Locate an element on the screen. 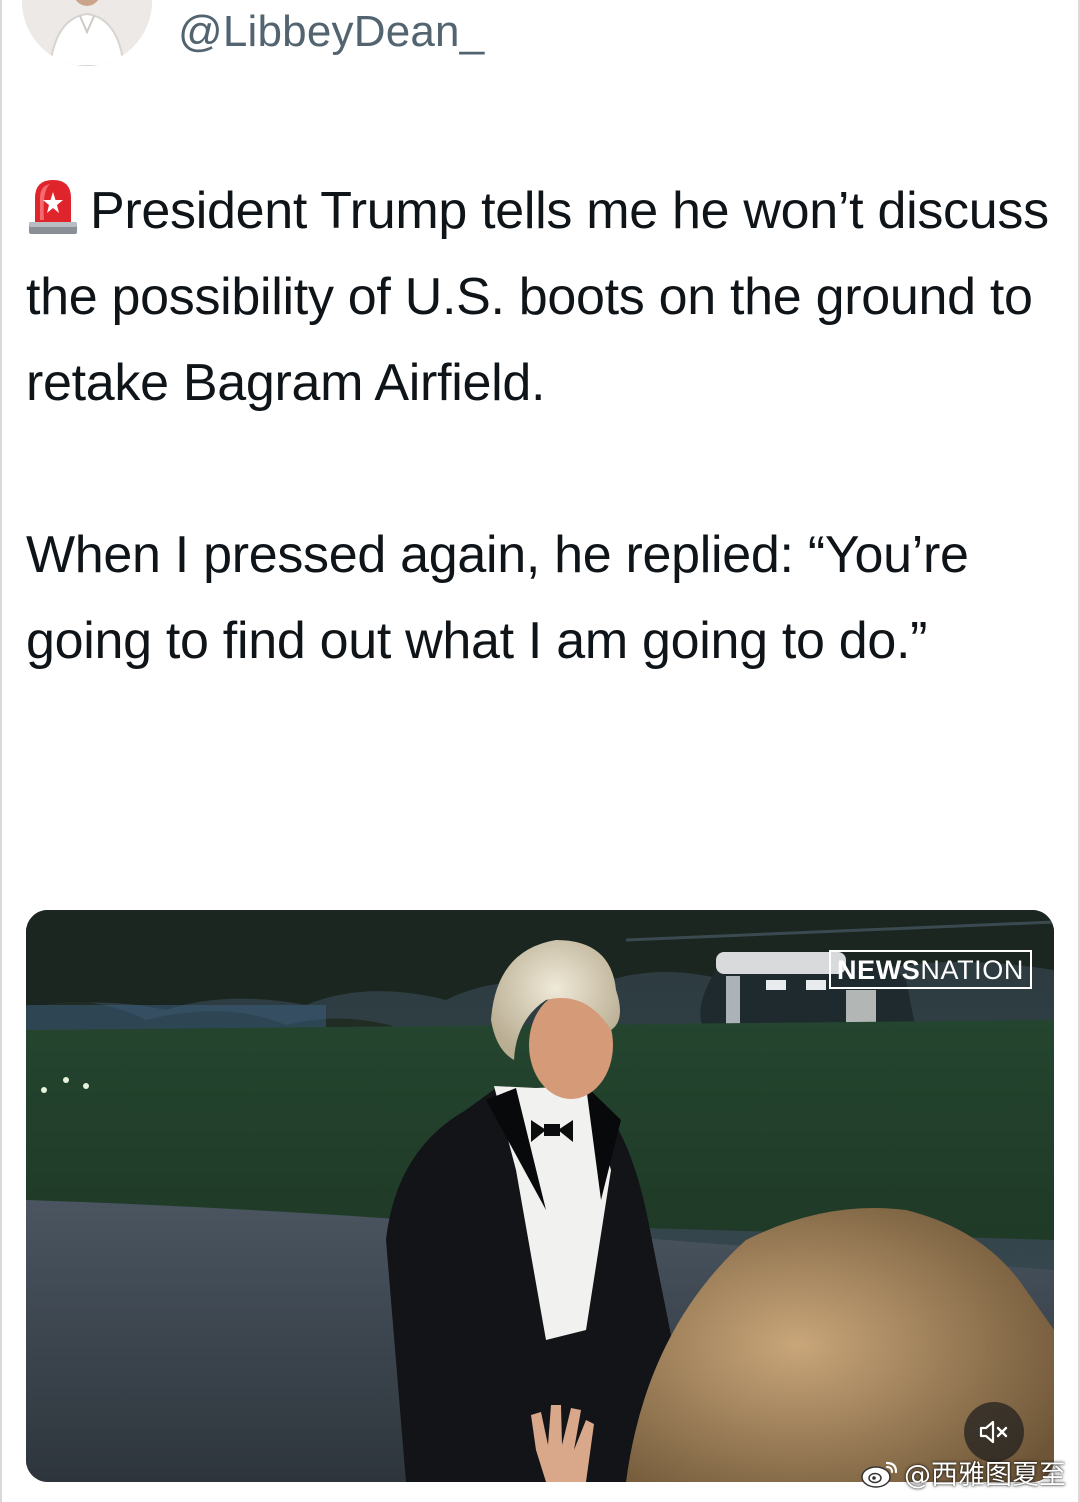  speaker-muted-icon is located at coordinates (993, 1432).